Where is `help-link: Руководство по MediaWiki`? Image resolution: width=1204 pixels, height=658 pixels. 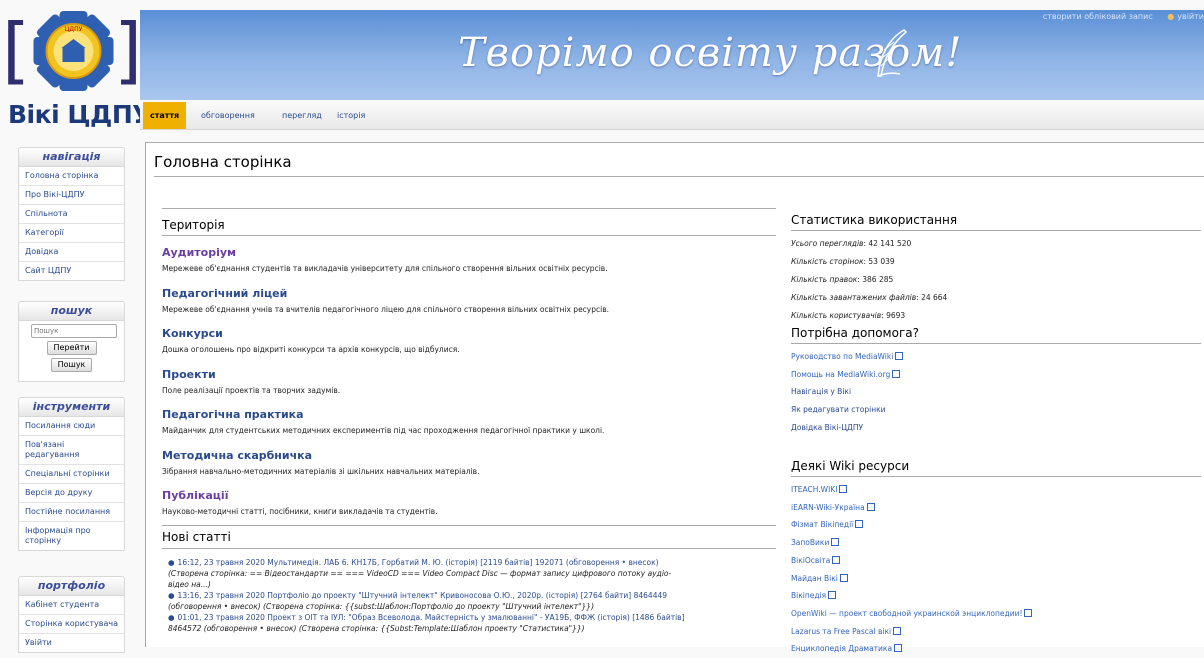 help-link: Руководство по MediaWiki is located at coordinates (996, 357).